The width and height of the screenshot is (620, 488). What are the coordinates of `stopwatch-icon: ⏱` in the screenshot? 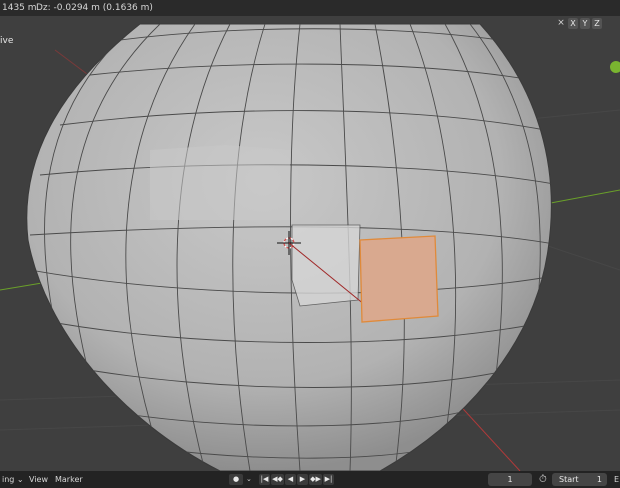 It's located at (543, 479).